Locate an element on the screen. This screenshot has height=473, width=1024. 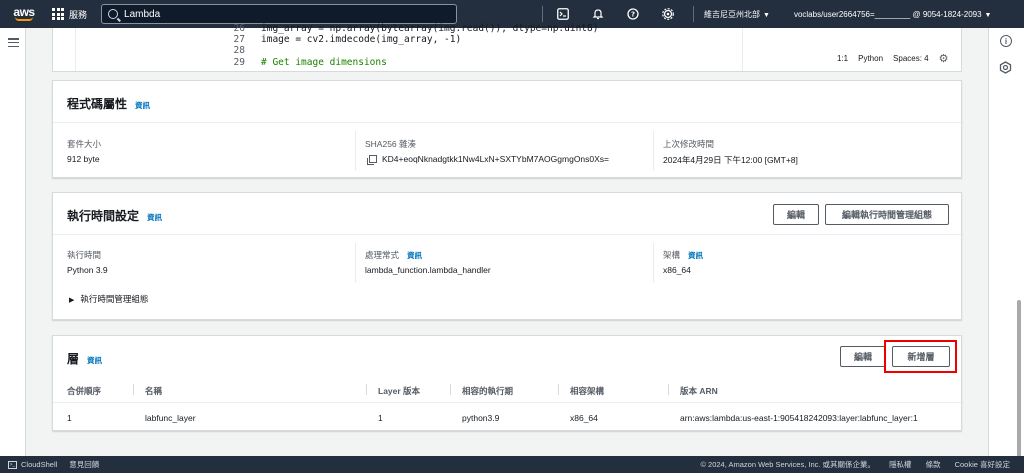
cloudshell-icon is located at coordinates (562, 14).